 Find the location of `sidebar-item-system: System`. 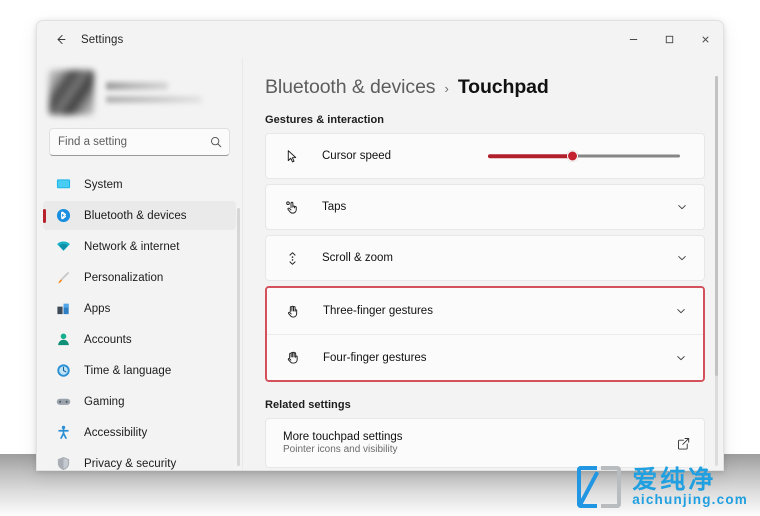

sidebar-item-system: System is located at coordinates (139, 184).